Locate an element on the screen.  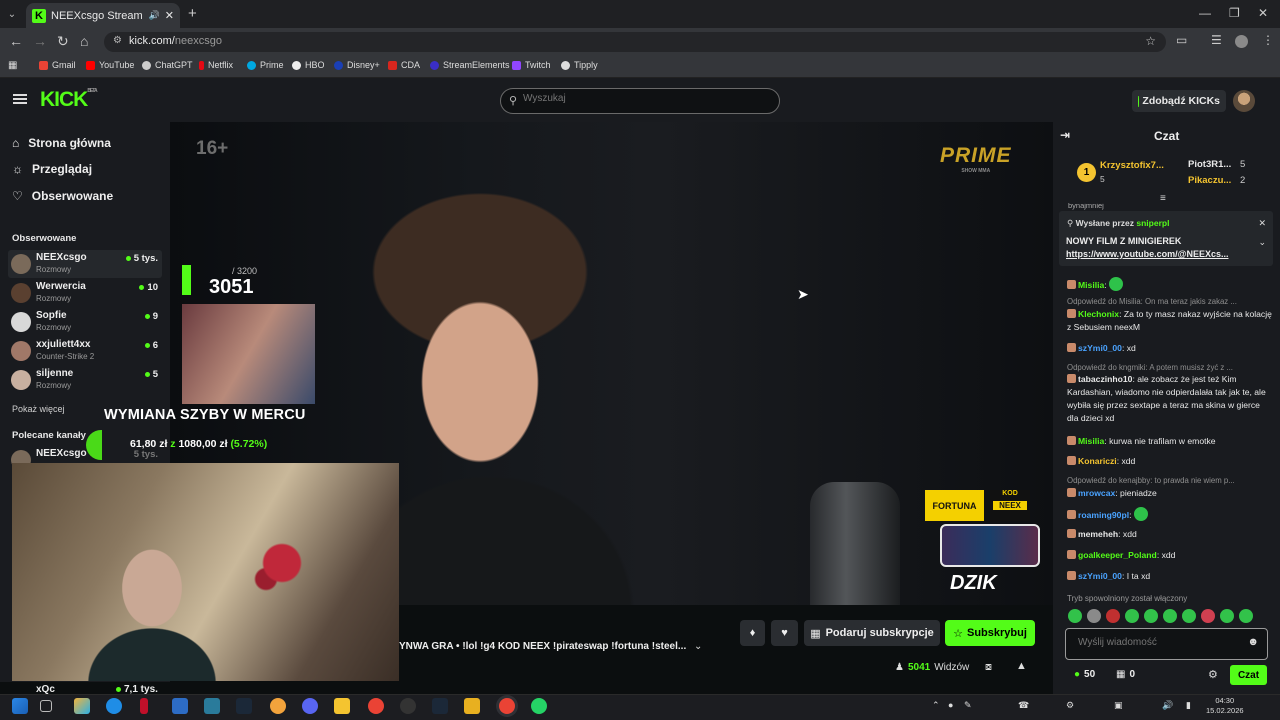
discord-icon is located at coordinates (310, 706).